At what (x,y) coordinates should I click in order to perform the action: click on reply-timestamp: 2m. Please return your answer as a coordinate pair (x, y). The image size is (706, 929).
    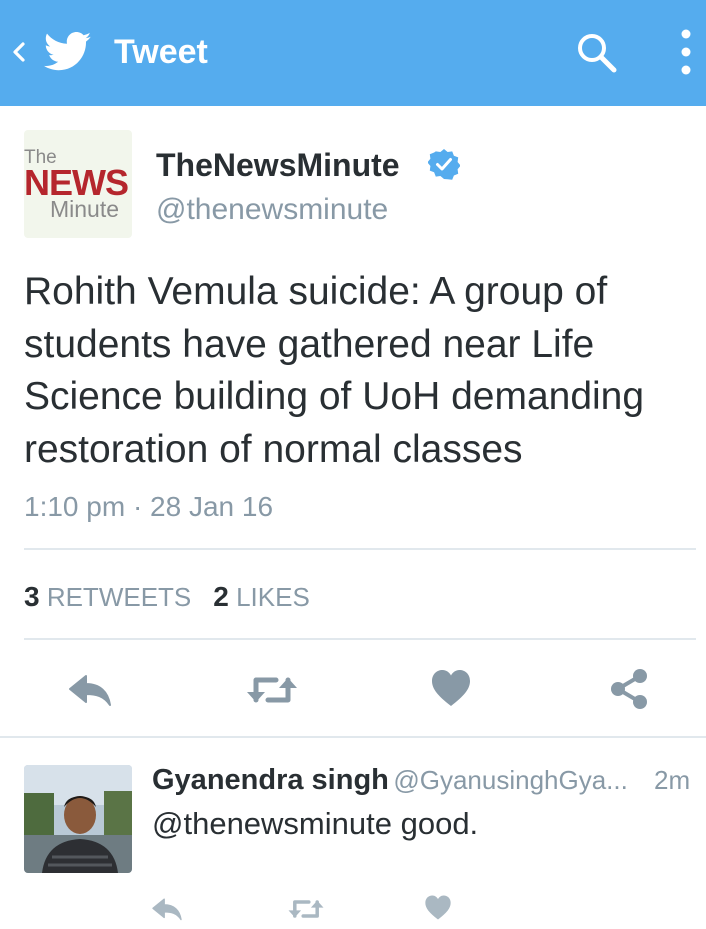
    Looking at the image, I should click on (672, 780).